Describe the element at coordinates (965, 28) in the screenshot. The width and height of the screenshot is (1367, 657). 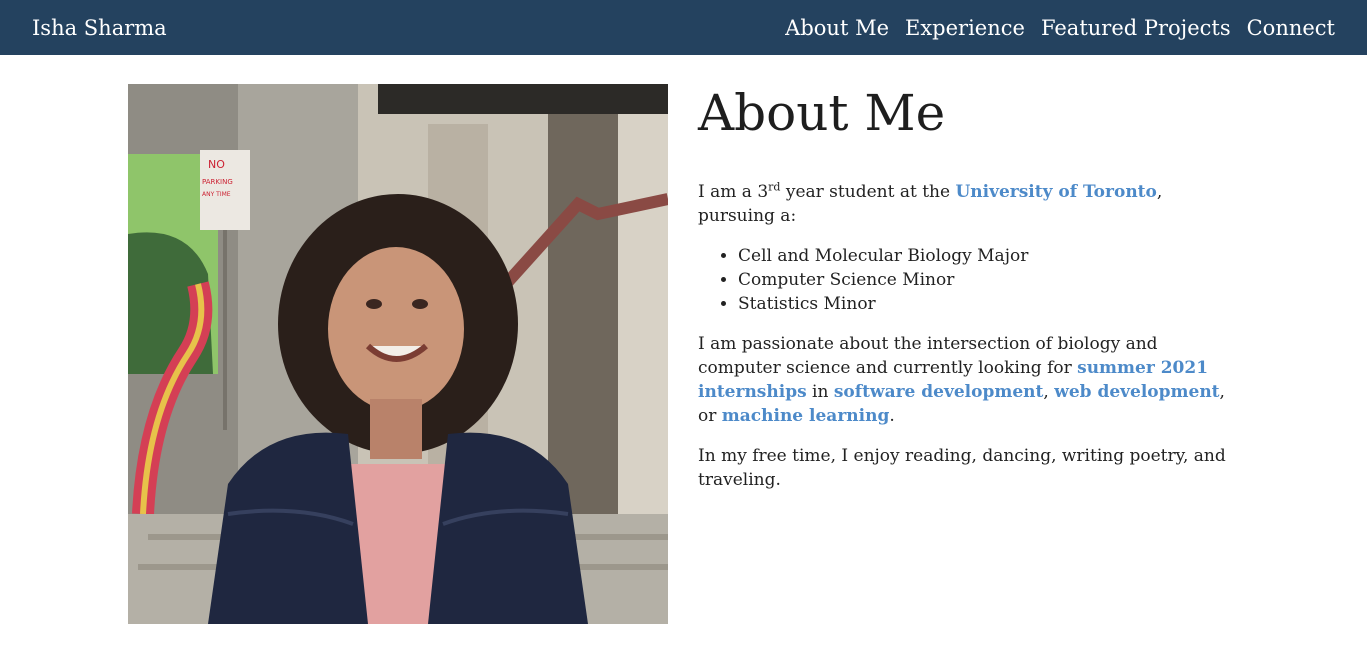
I see `nav-link-experience: Experience` at that location.